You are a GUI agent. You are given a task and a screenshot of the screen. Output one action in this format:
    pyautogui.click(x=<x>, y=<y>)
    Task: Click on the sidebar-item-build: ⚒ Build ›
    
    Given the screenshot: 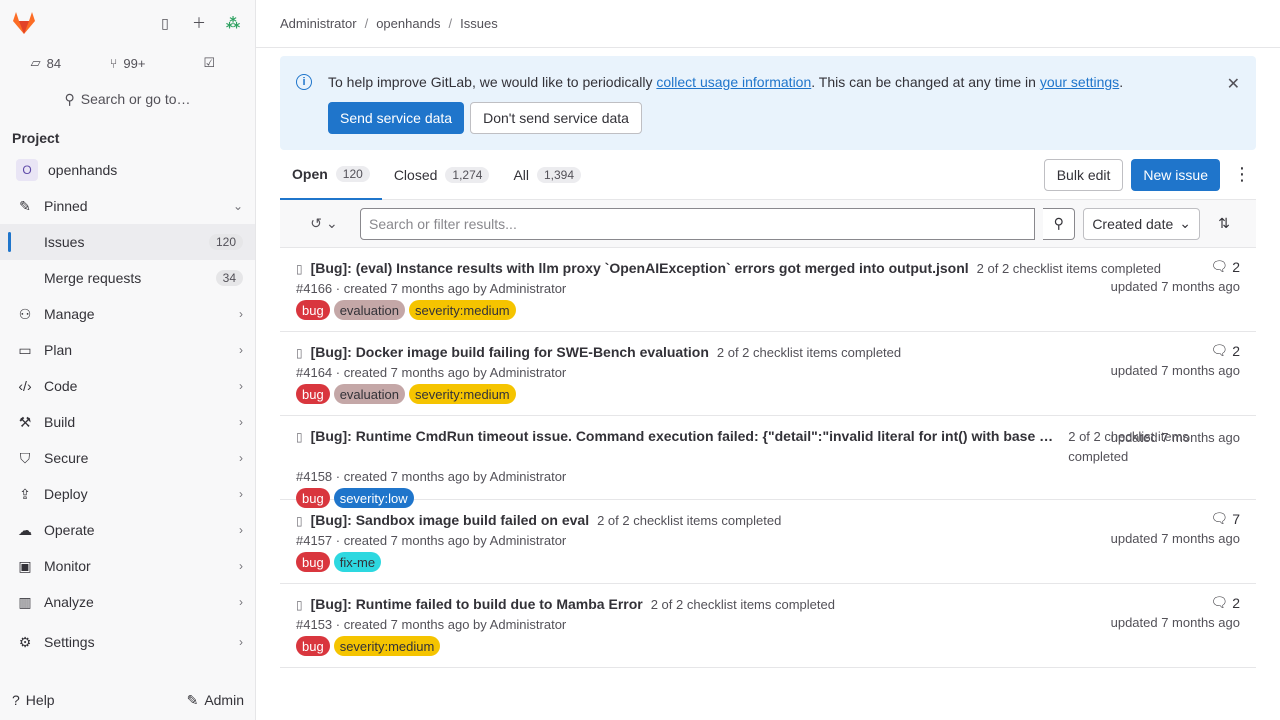 What is the action you would take?
    pyautogui.click(x=127, y=422)
    